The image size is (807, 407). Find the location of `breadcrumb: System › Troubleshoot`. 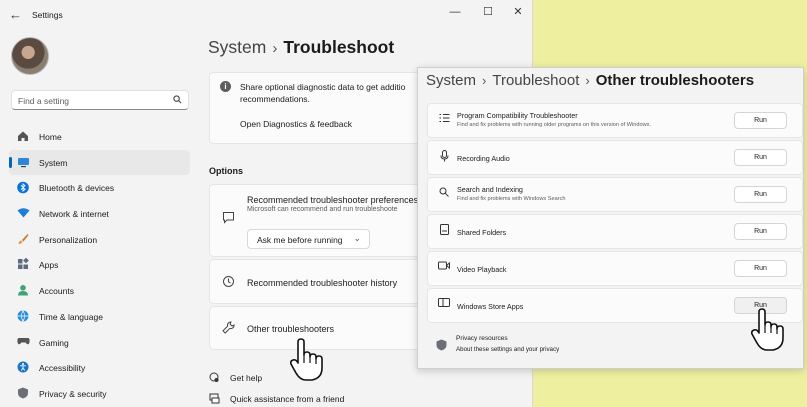

breadcrumb: System › Troubleshoot is located at coordinates (301, 47).